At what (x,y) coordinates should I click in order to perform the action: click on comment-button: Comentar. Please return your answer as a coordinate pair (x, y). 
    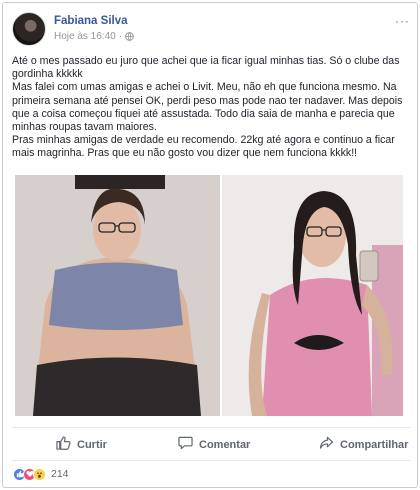
    Looking at the image, I should click on (214, 444).